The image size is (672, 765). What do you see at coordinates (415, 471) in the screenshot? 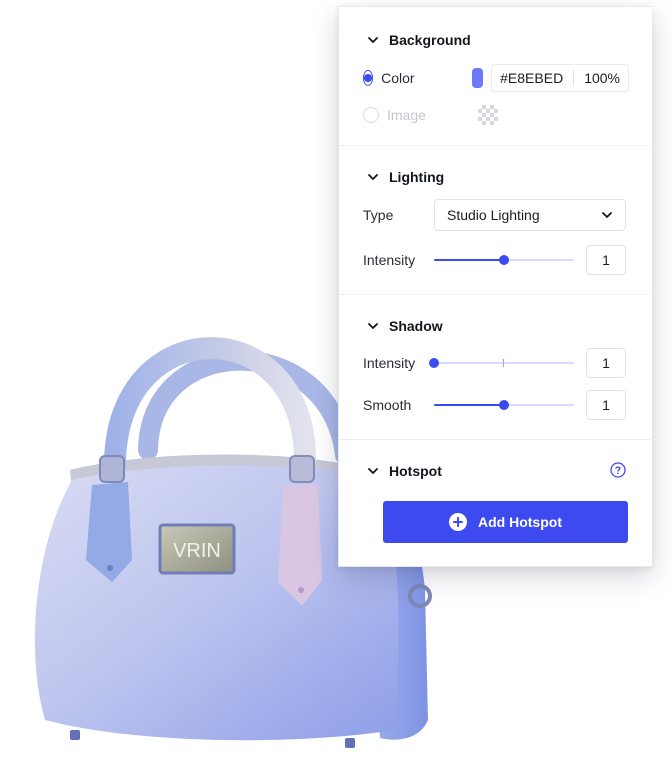
I see `hotspot-title: Hotspot` at bounding box center [415, 471].